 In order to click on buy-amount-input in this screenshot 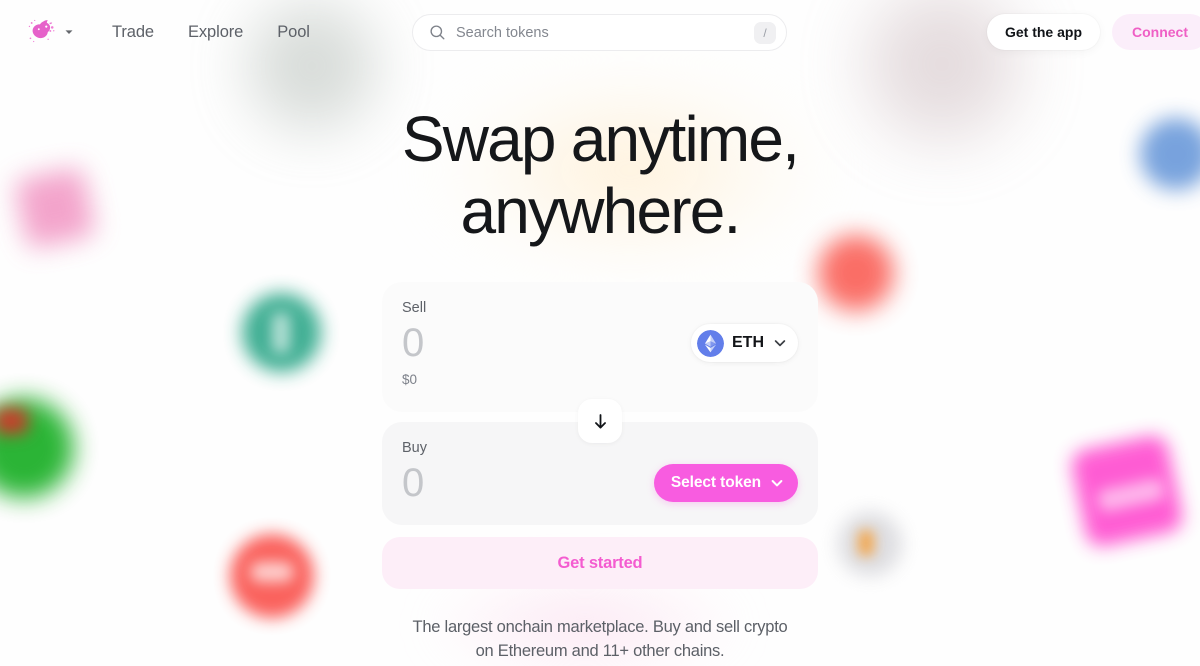, I will do `click(517, 483)`.